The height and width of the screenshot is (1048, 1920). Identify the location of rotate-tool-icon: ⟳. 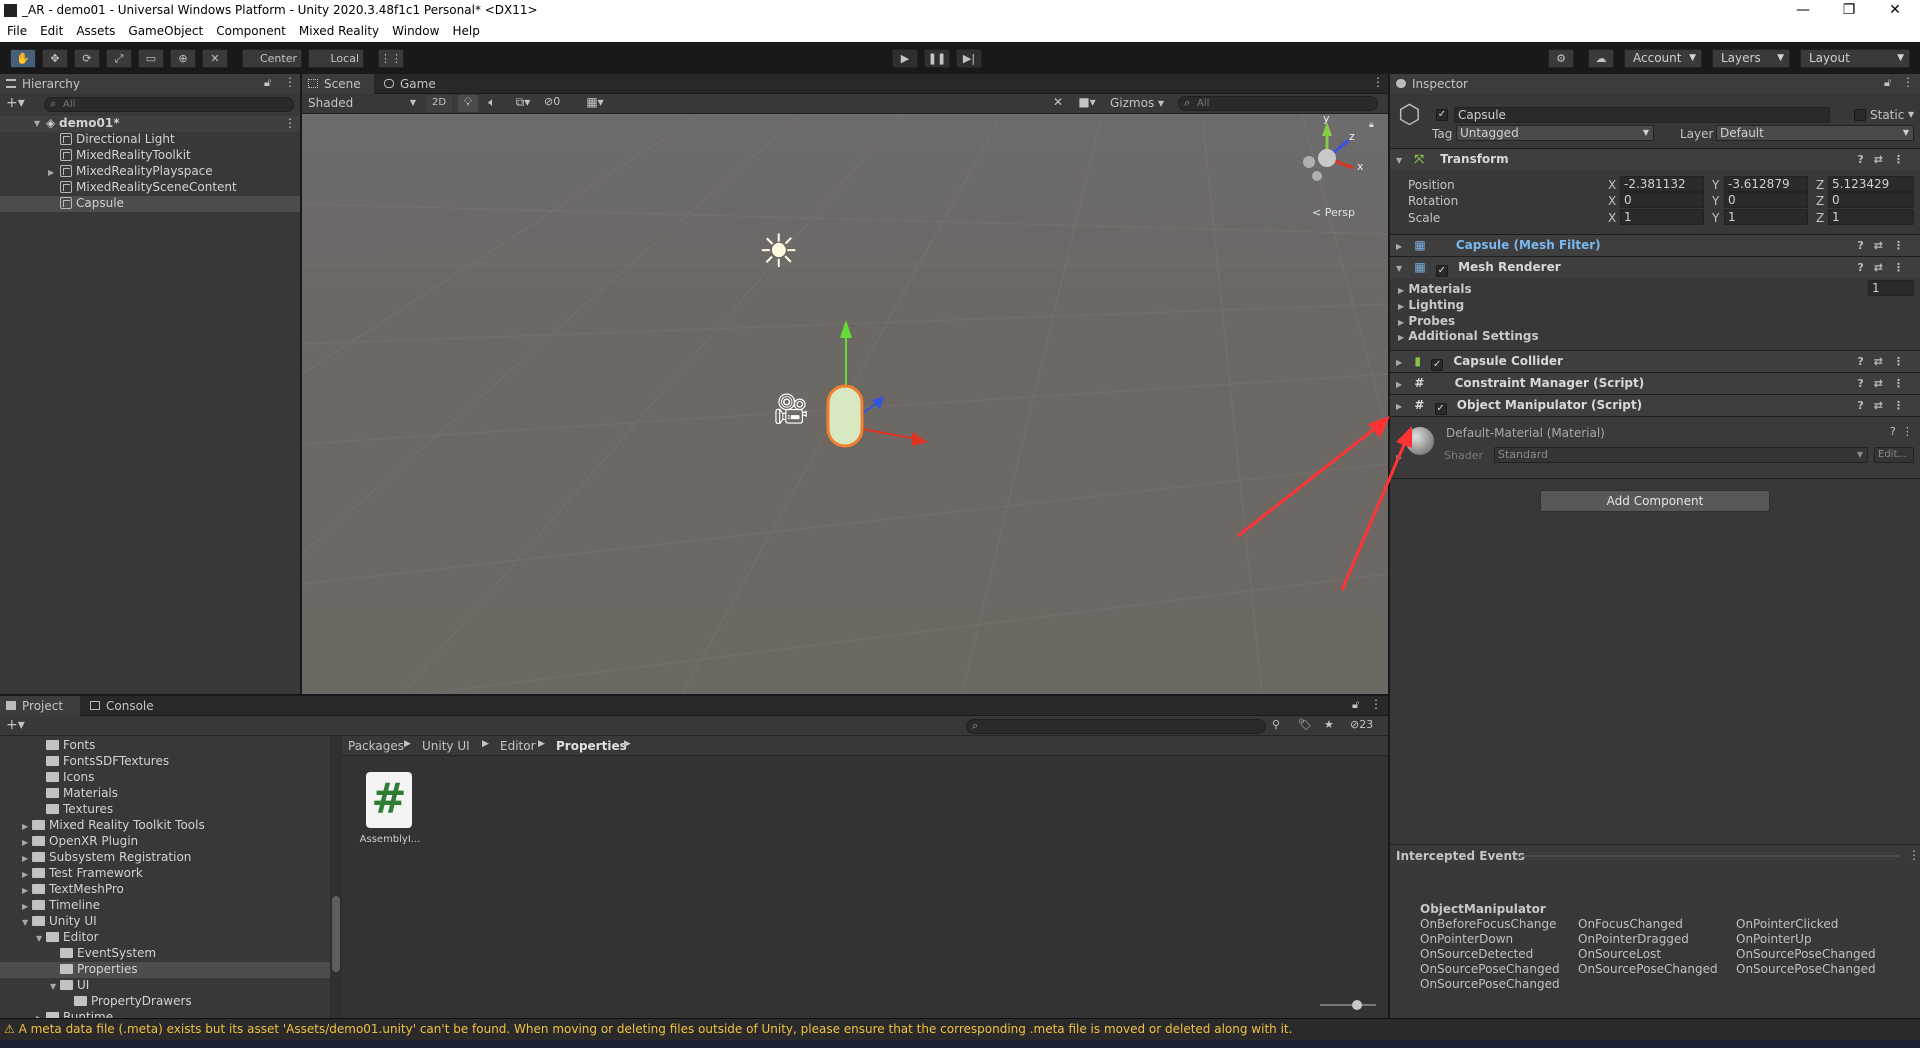
(87, 58).